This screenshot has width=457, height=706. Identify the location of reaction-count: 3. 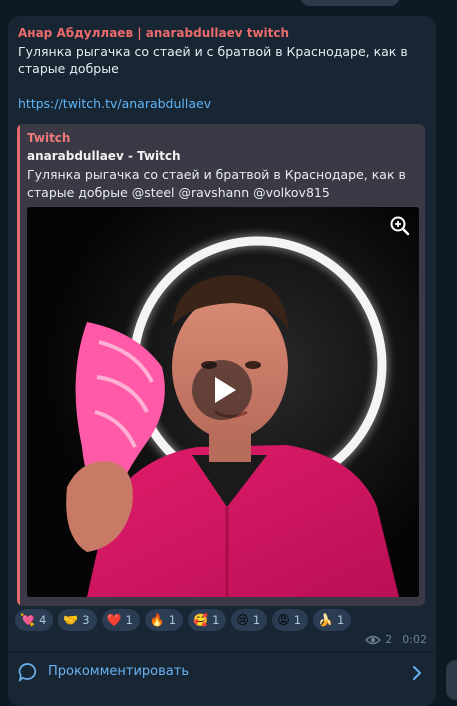
(86, 620).